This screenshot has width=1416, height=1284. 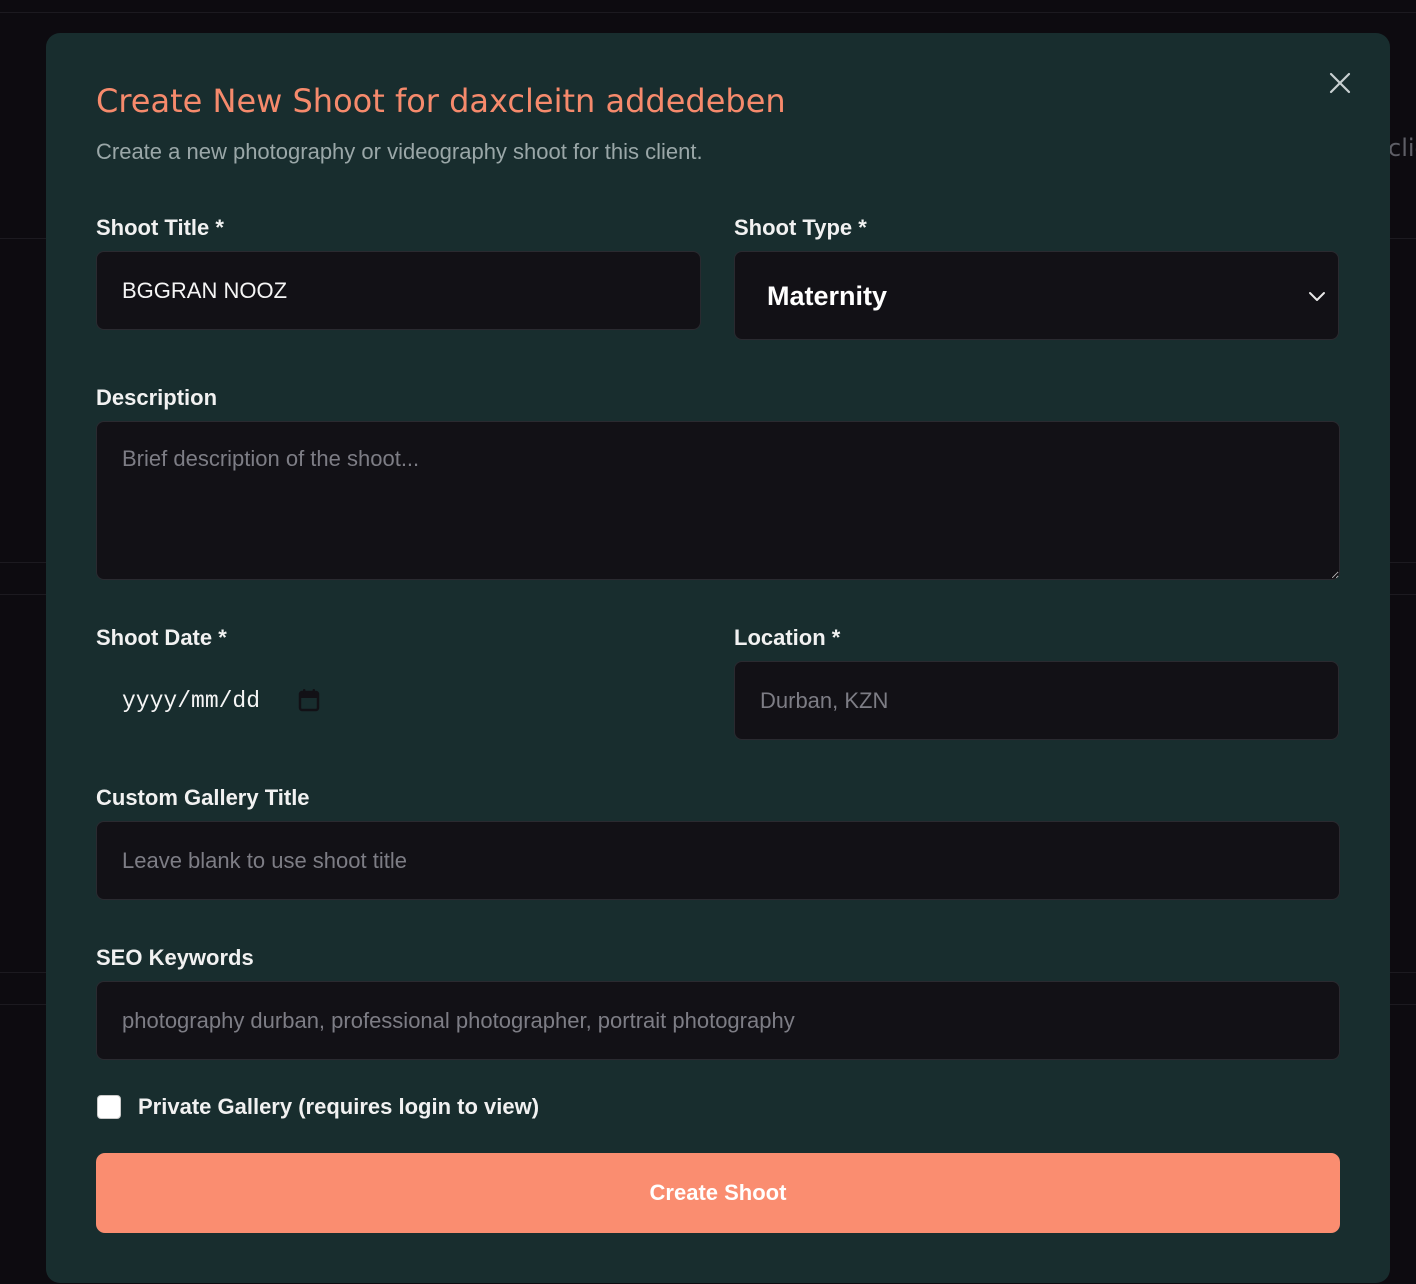 I want to click on private-gallery-checkbox, so click(x=109, y=1107).